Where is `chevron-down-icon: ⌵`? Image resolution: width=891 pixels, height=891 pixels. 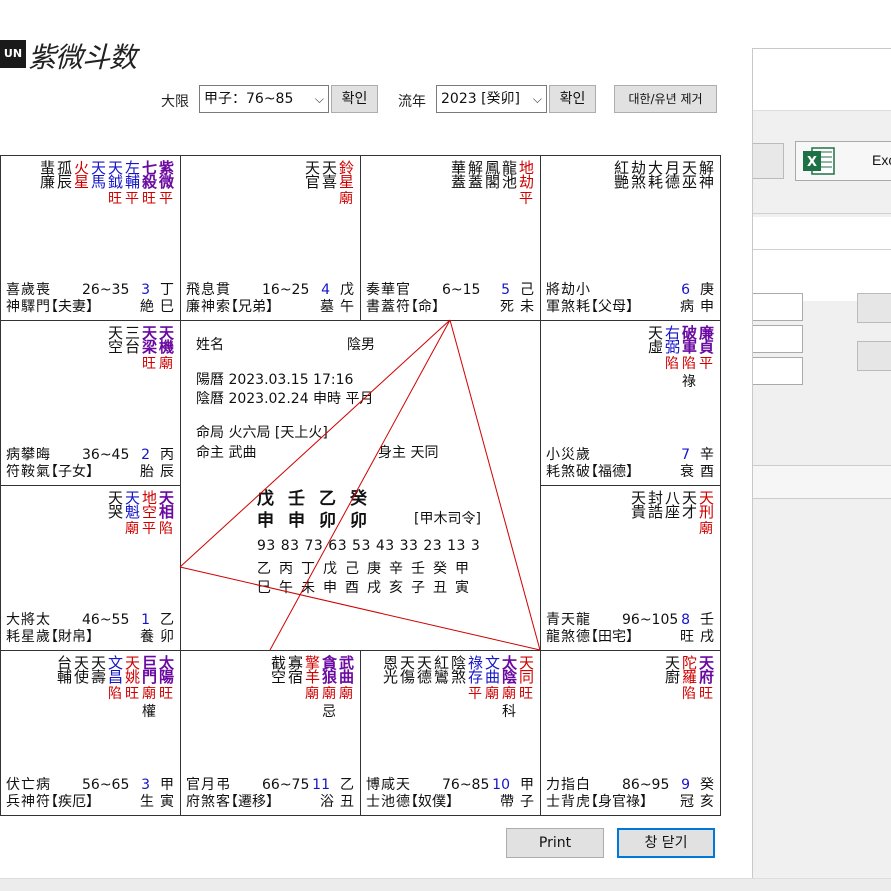
chevron-down-icon: ⌵ is located at coordinates (537, 99).